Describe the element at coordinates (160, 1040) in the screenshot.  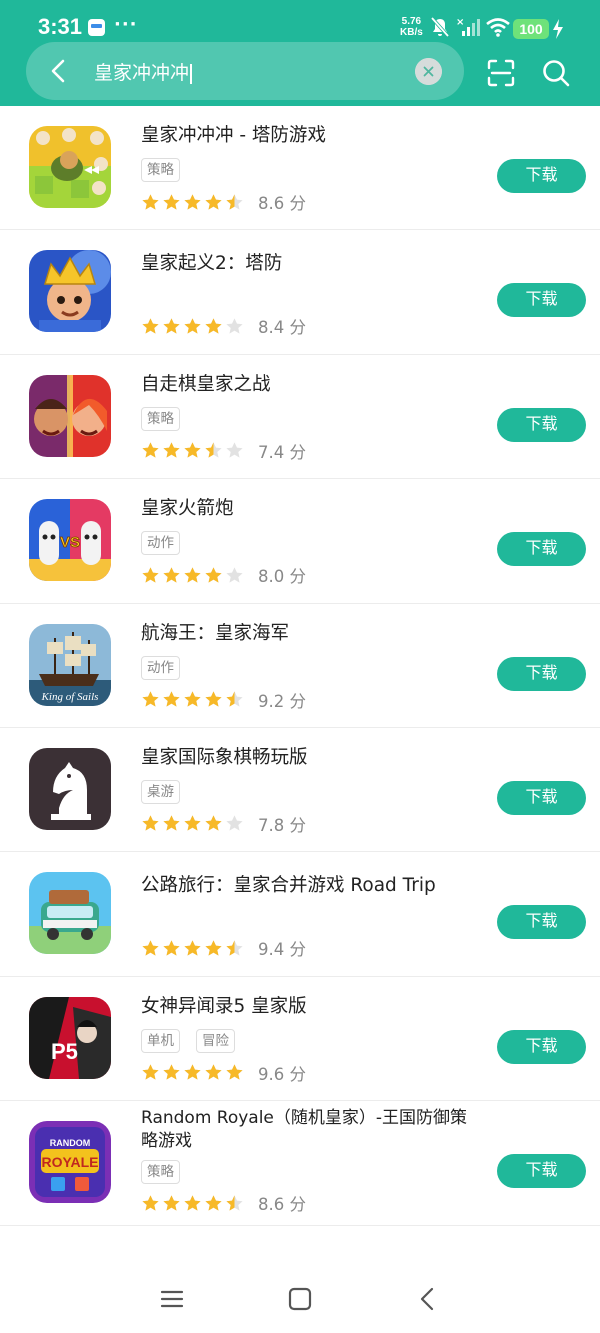
I see `app-tag: 单机` at that location.